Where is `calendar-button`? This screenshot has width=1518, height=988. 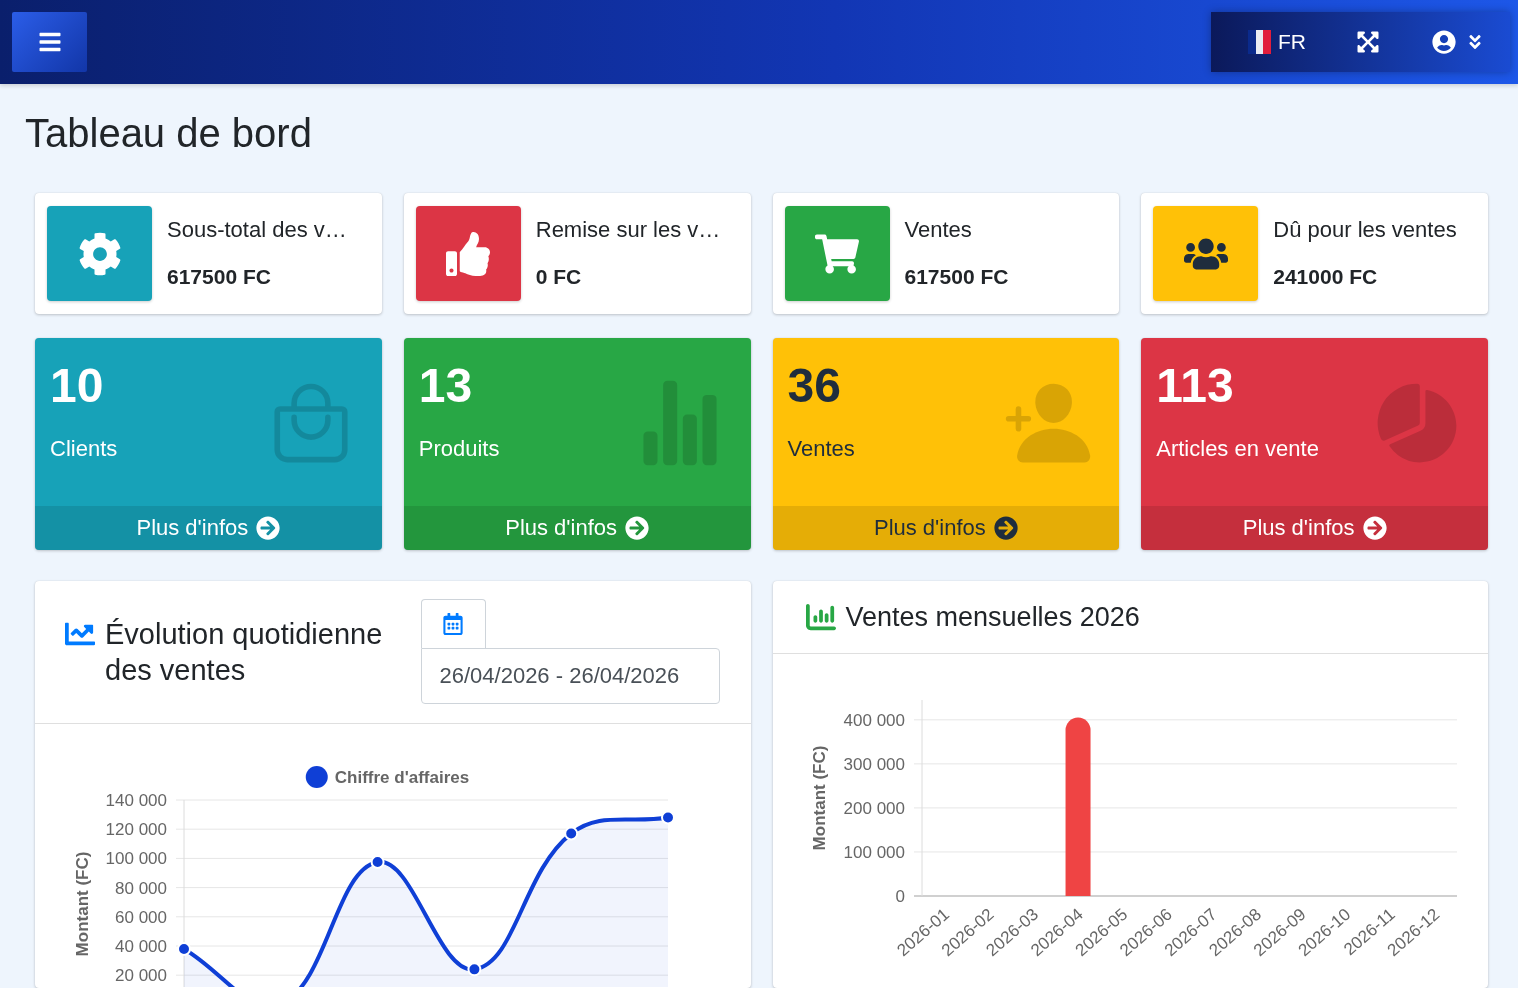
calendar-button is located at coordinates (453, 623).